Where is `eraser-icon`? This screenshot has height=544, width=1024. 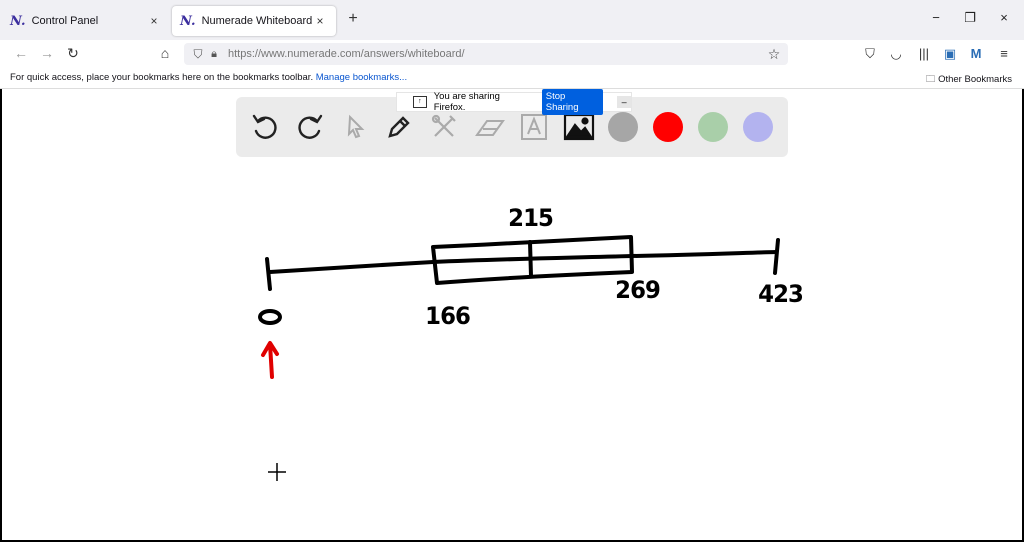 eraser-icon is located at coordinates (490, 128).